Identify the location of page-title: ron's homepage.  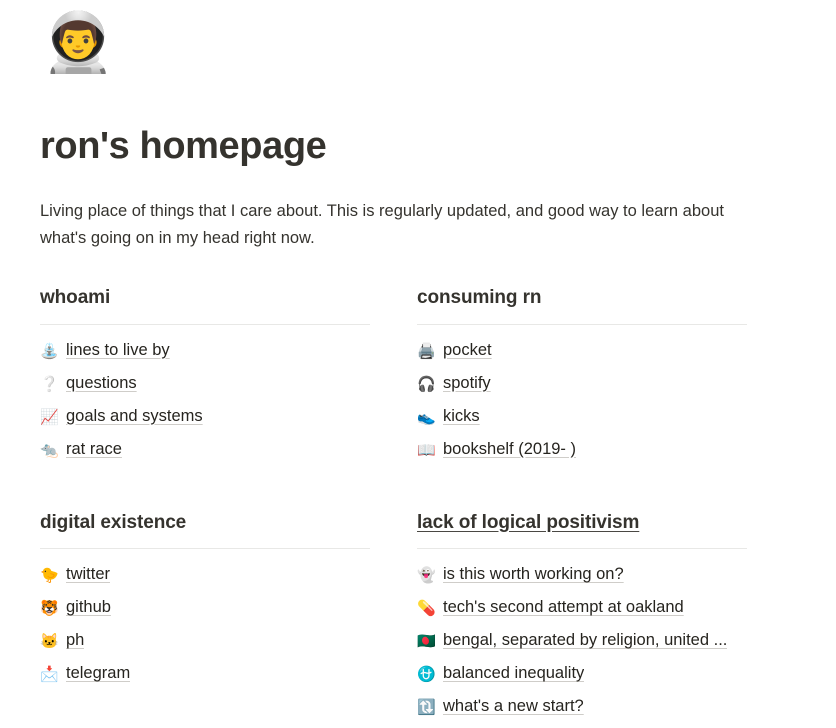
(183, 146).